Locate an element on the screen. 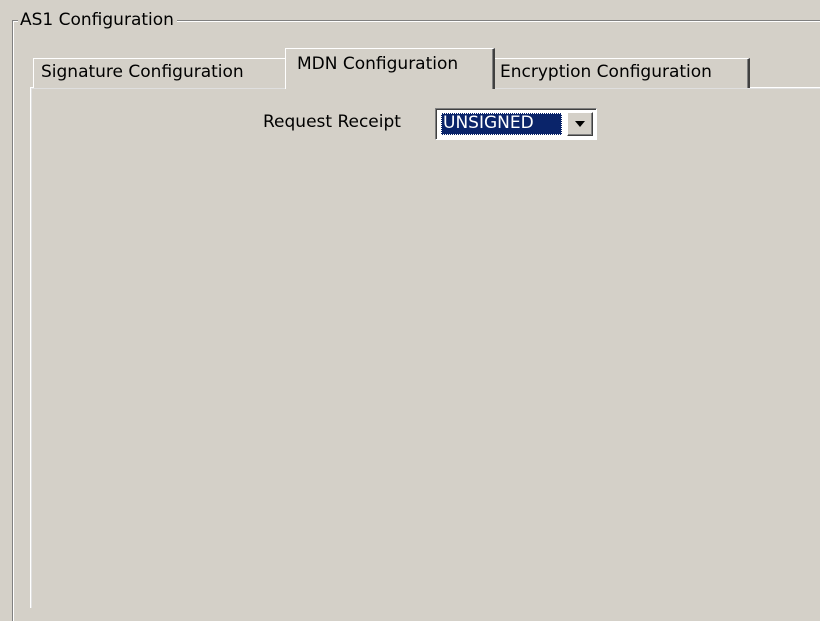 The height and width of the screenshot is (621, 820). as1-configuration-title: AS1 Configuration is located at coordinates (97, 20).